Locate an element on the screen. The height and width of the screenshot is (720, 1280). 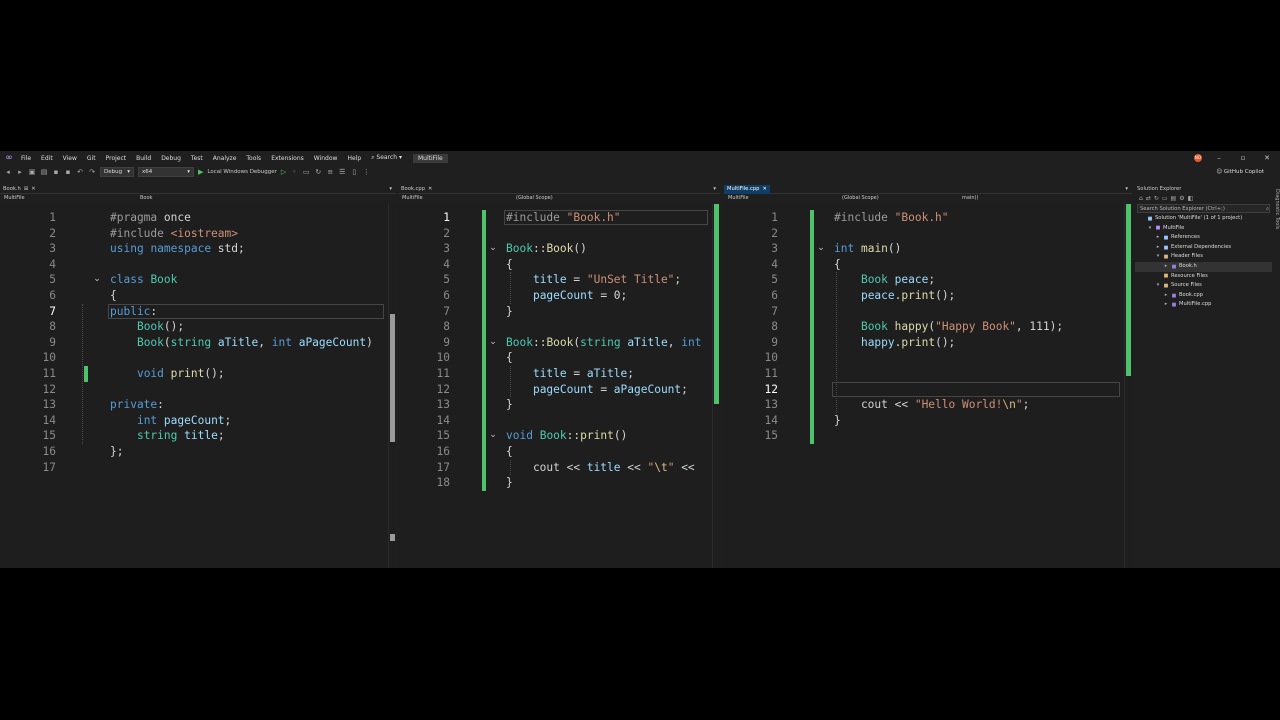
menu-tools: Tools is located at coordinates (253, 158).